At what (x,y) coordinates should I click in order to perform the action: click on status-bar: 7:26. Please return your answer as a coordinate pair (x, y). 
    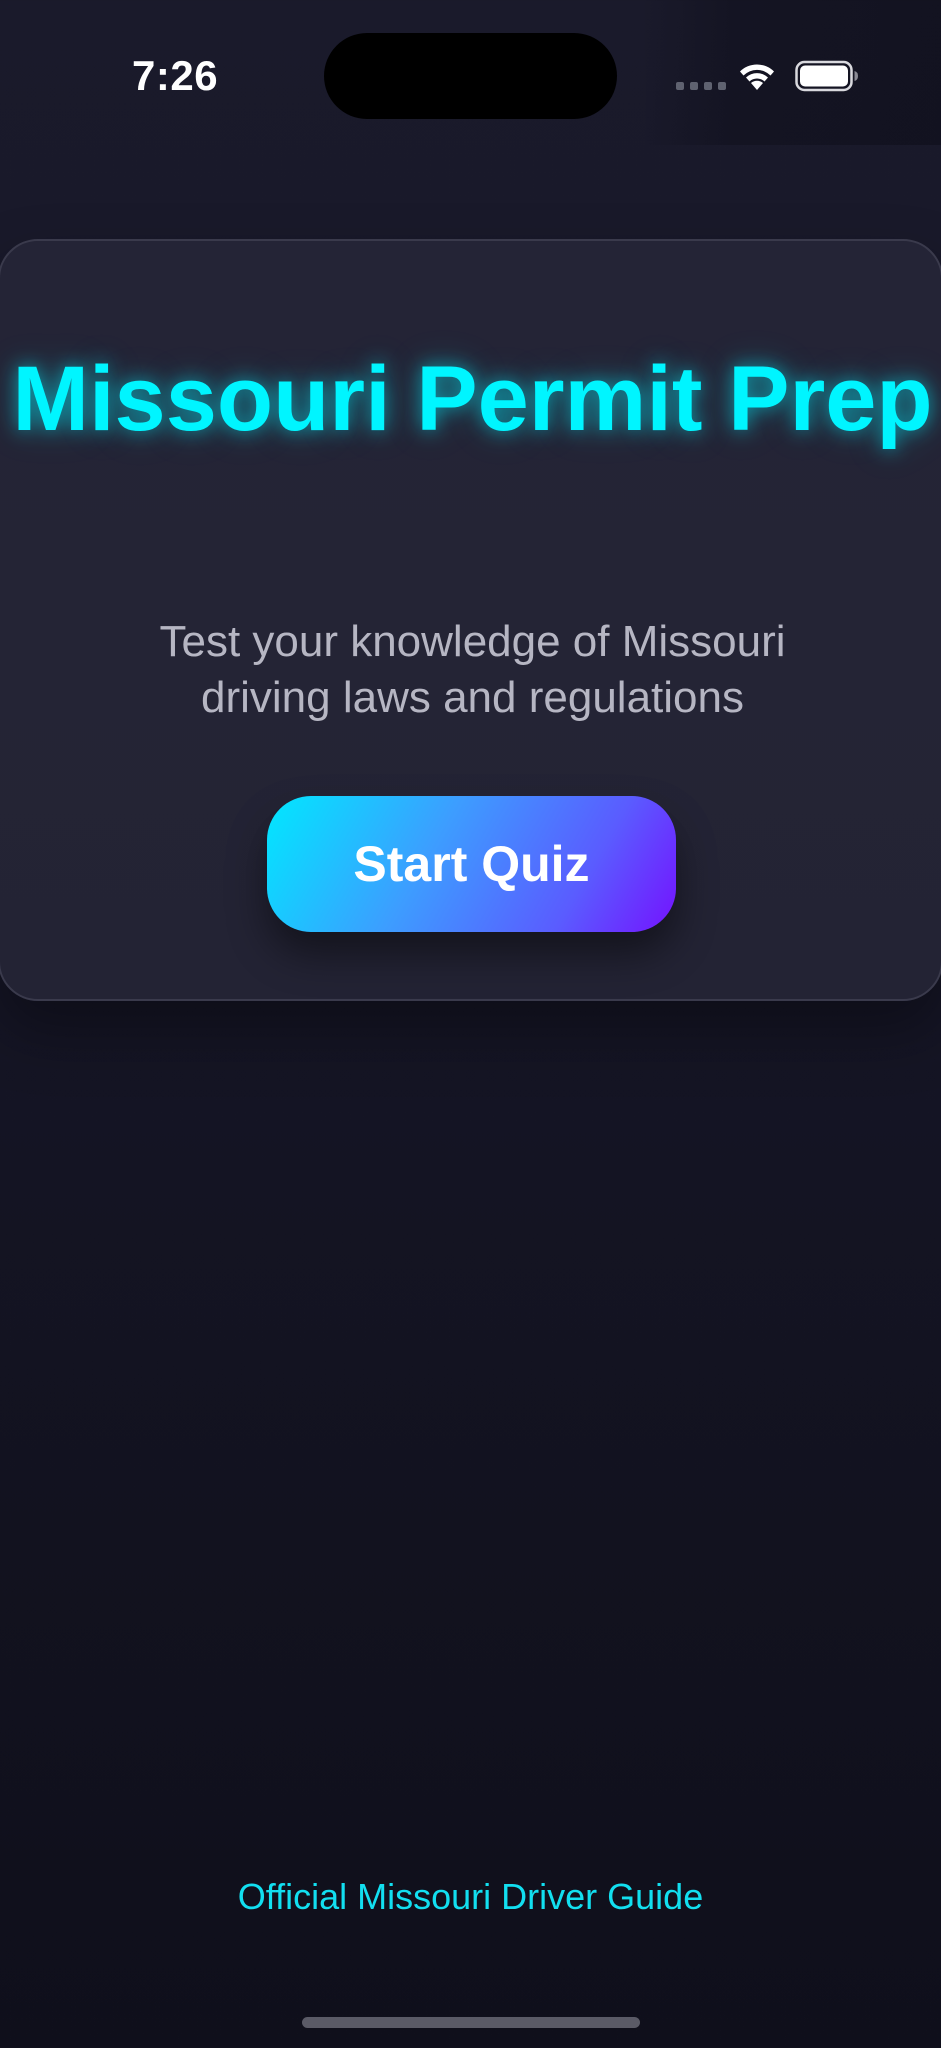
    Looking at the image, I should click on (470, 72).